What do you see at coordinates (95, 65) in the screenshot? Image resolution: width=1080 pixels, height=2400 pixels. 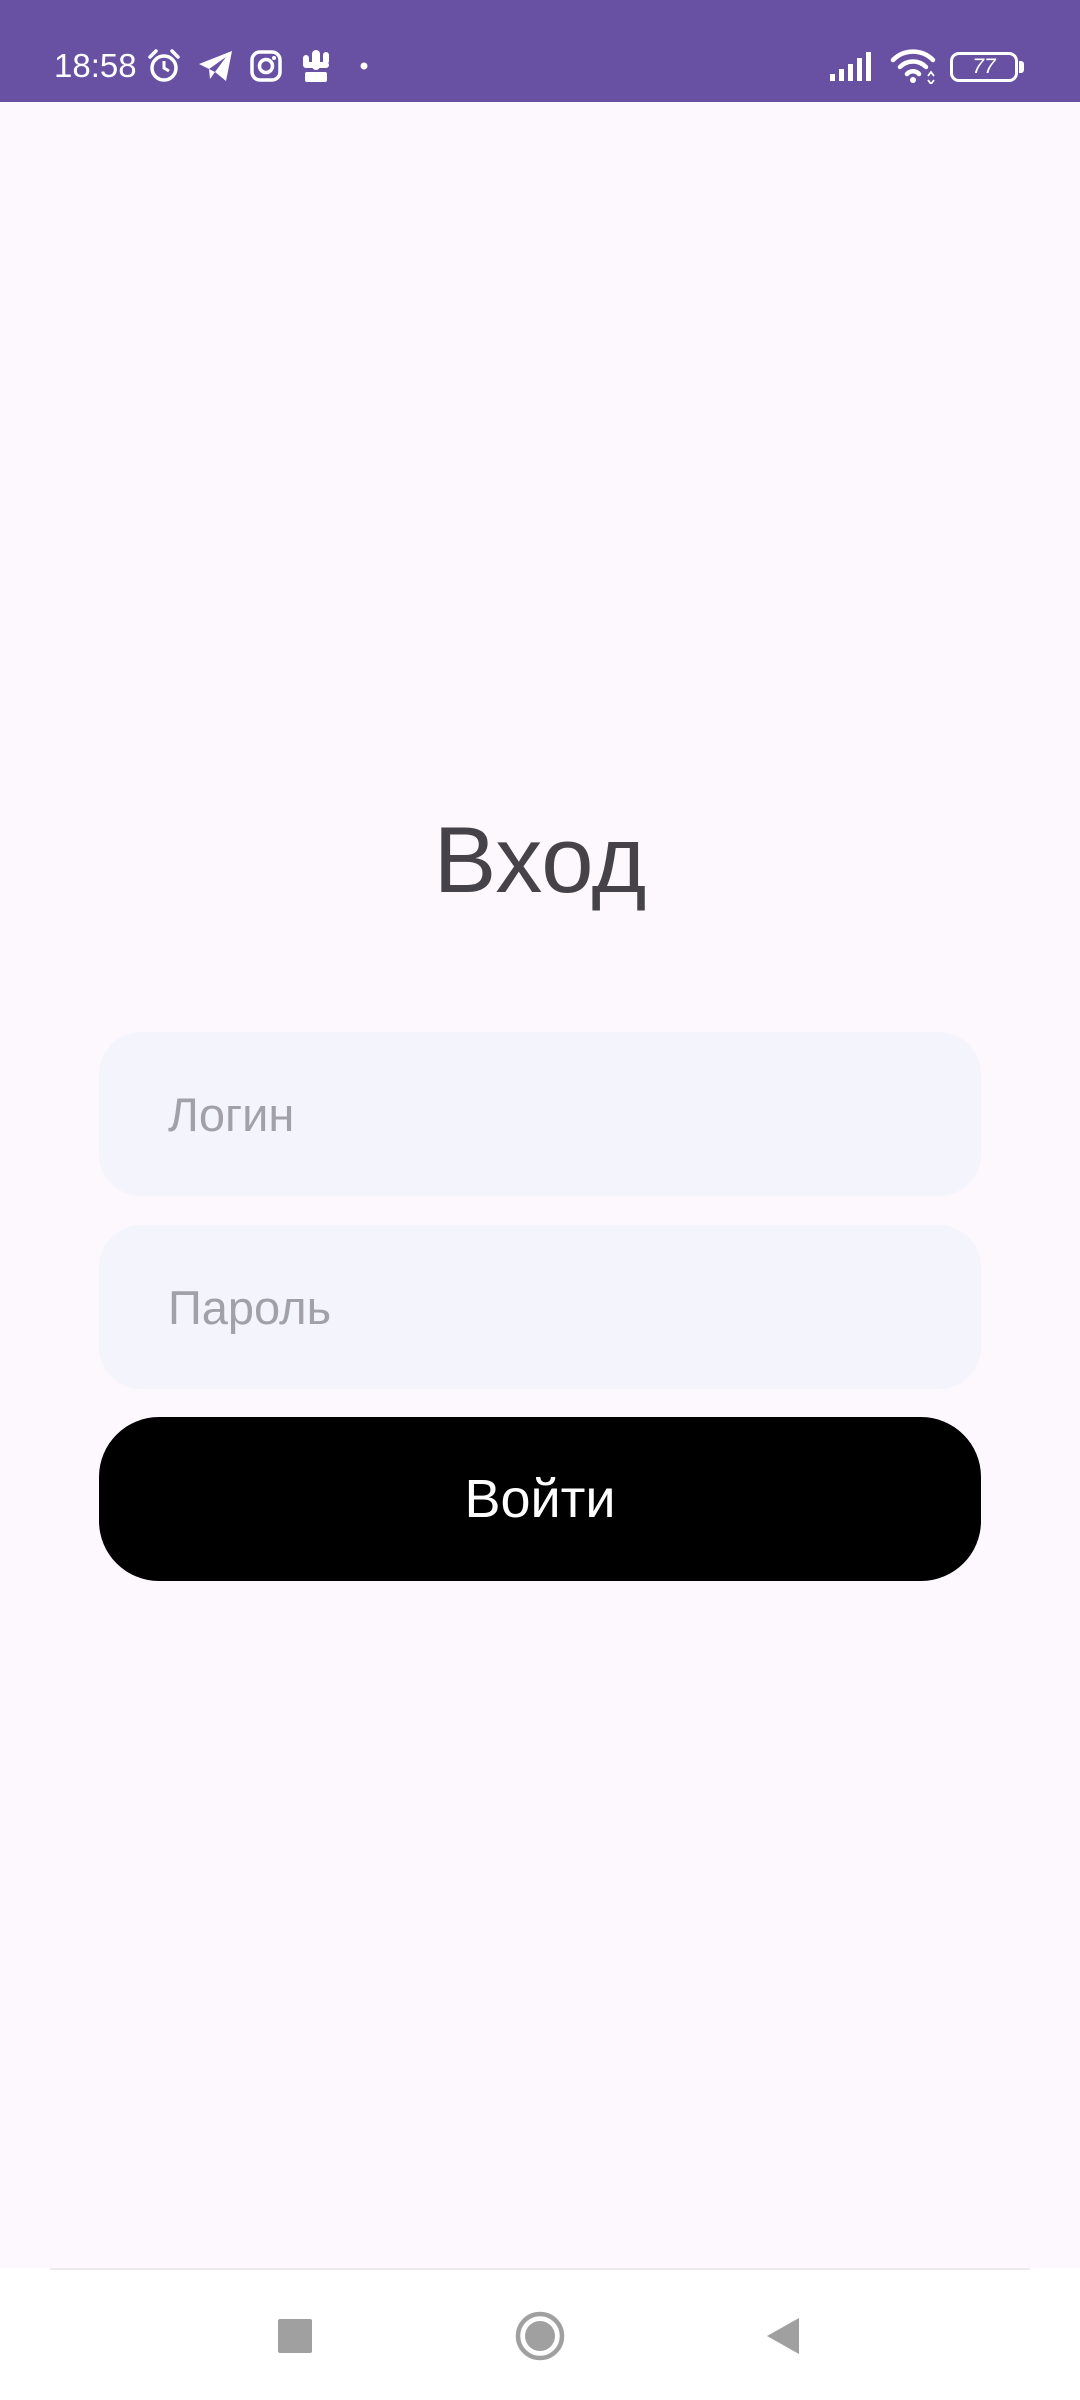 I see `status-time: 18:58` at bounding box center [95, 65].